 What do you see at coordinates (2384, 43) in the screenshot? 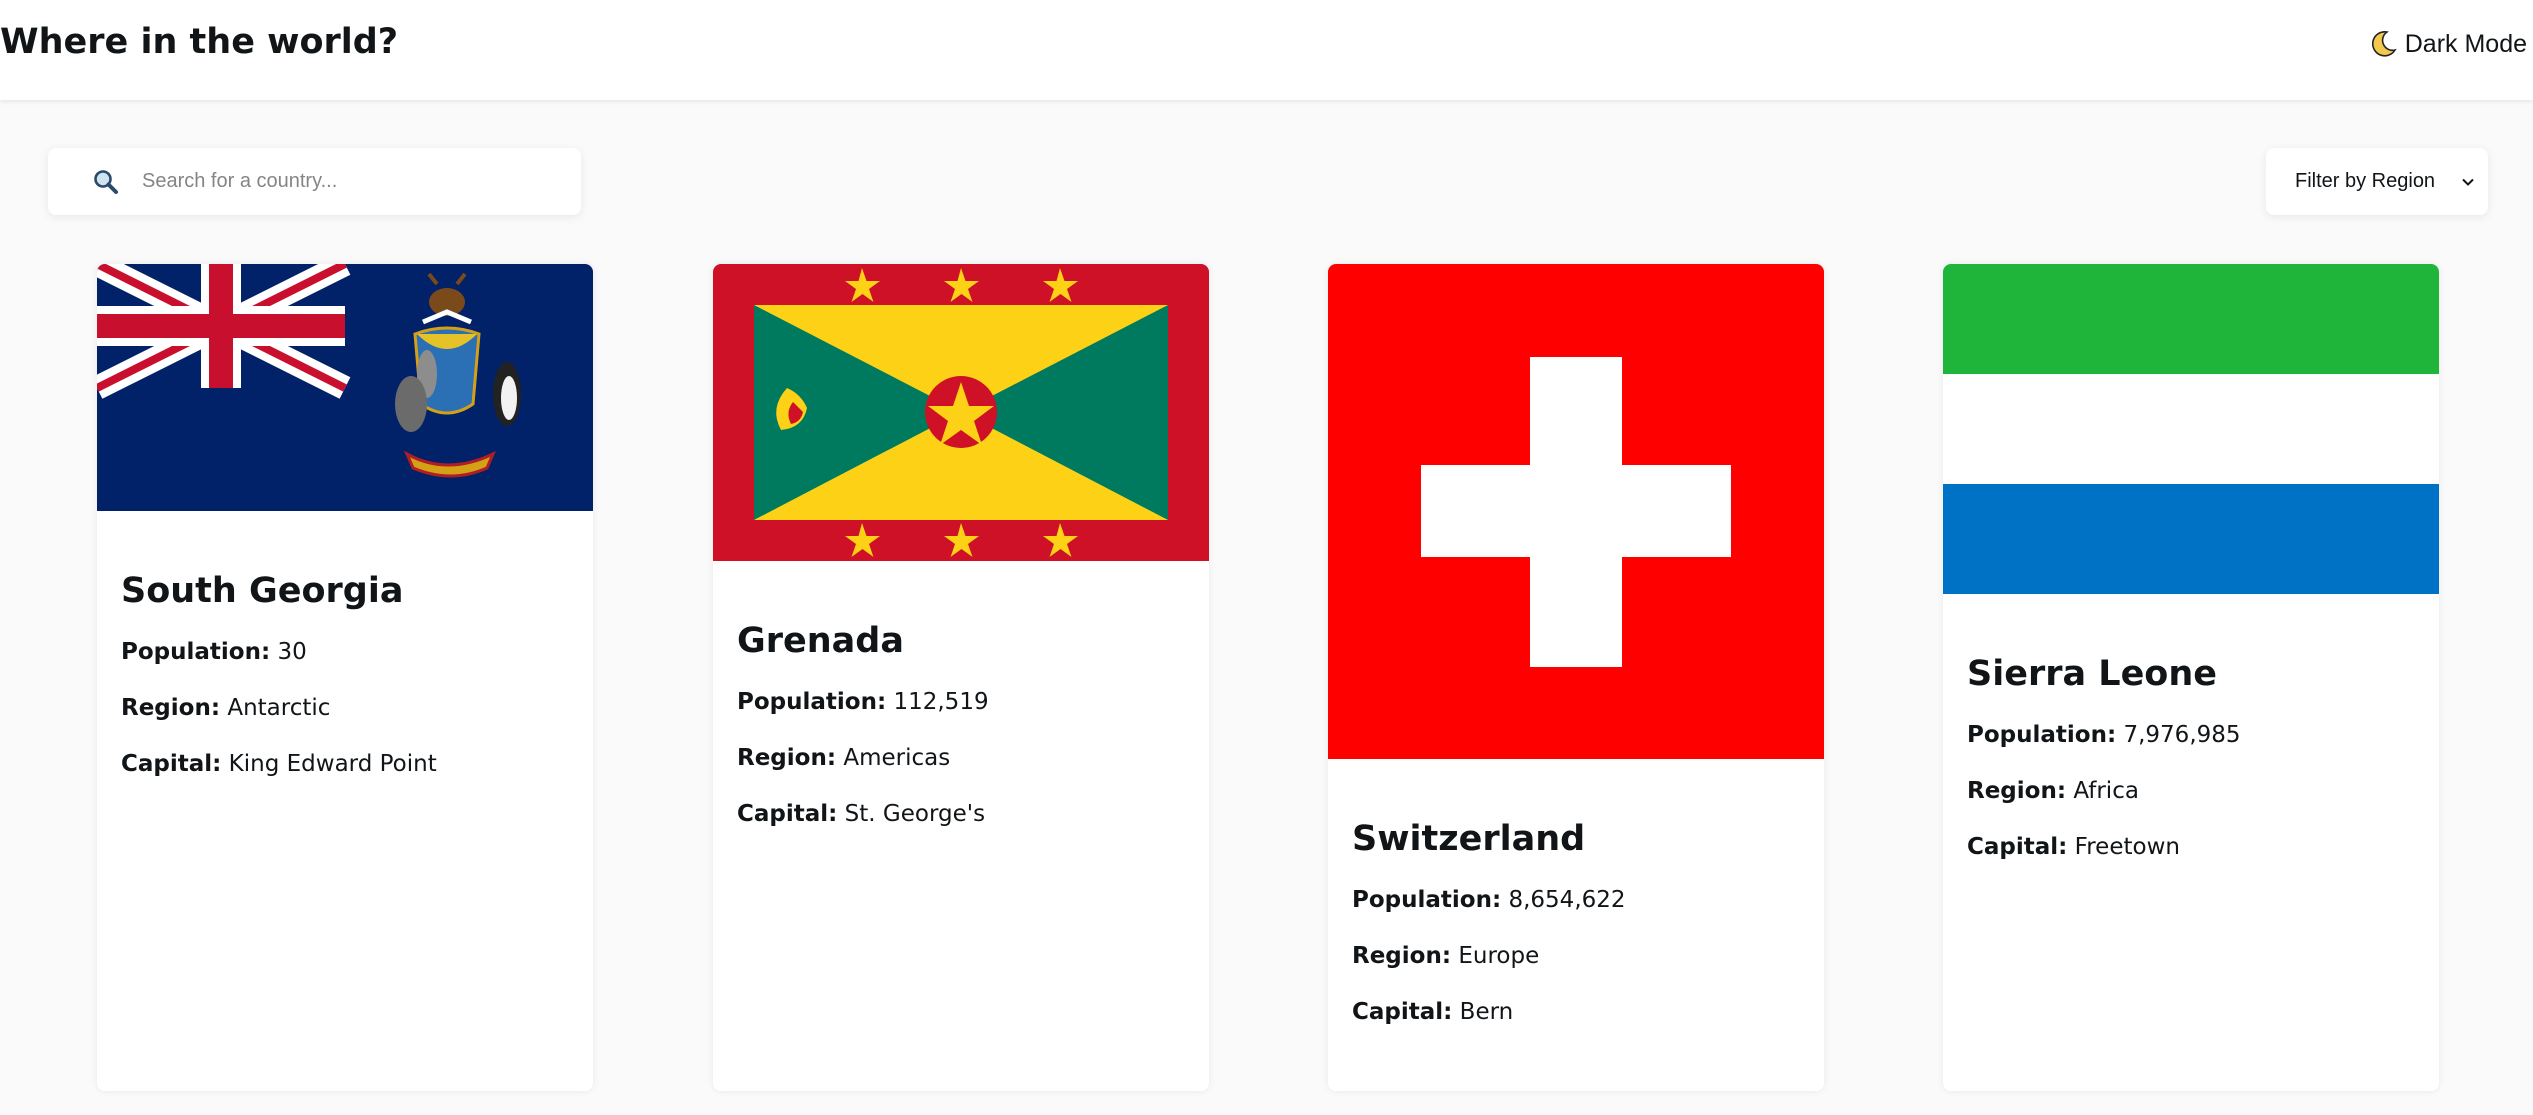
I see `moon-icon` at bounding box center [2384, 43].